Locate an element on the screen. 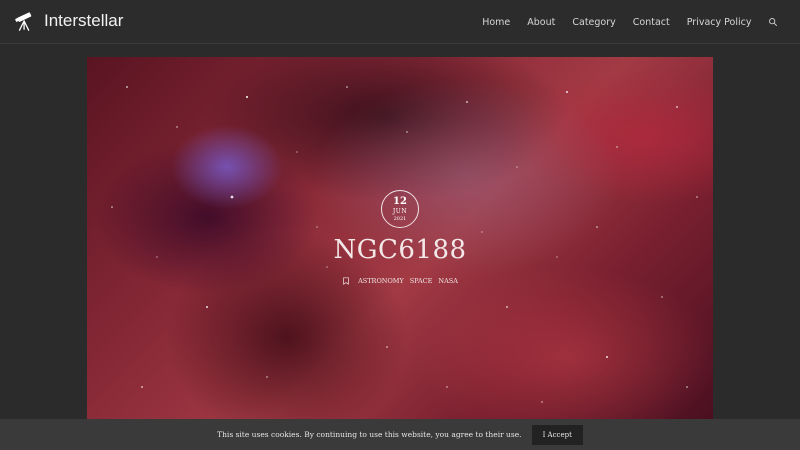 The image size is (800, 450). post-date-badge: 12 JUN 2021 is located at coordinates (400, 209).